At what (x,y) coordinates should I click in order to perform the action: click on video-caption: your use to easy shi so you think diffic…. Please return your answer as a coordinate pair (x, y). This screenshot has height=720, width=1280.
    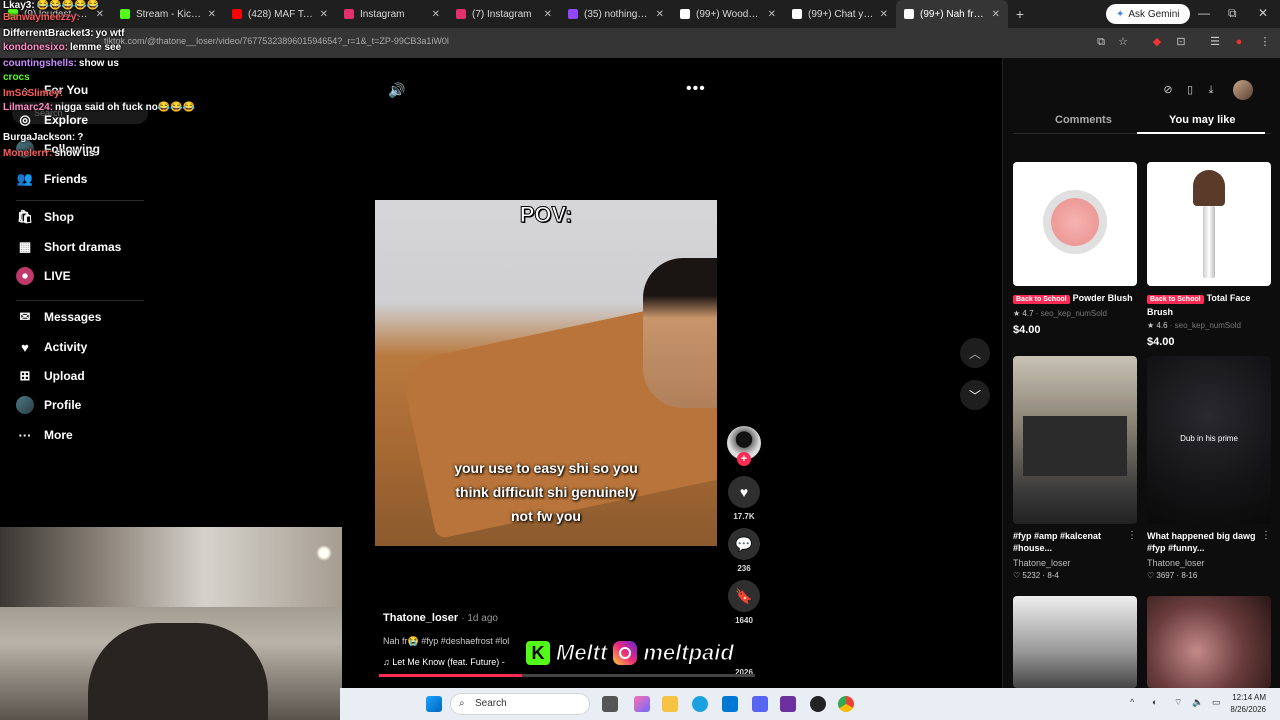
    Looking at the image, I should click on (546, 492).